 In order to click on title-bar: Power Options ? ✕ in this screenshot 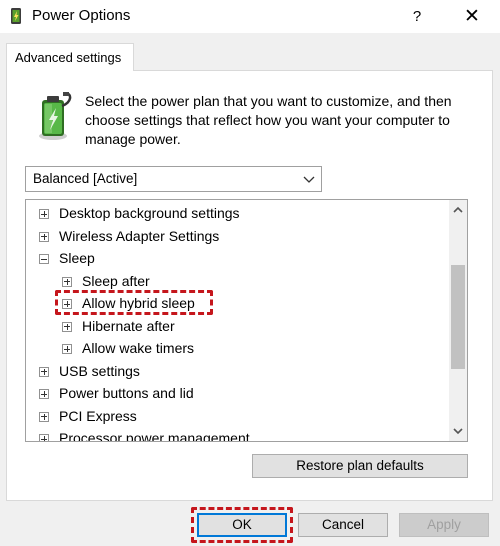, I will do `click(250, 16)`.